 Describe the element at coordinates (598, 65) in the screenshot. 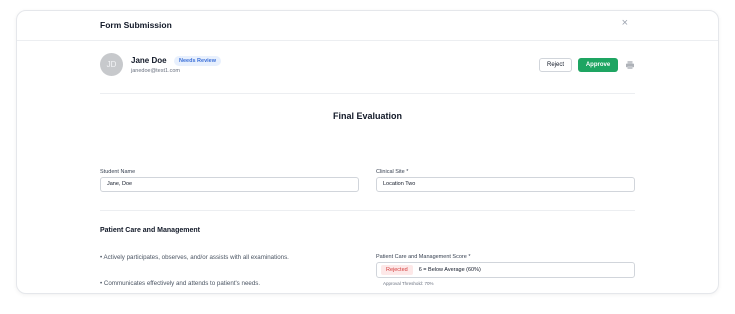

I see `approve-button: Approve` at that location.